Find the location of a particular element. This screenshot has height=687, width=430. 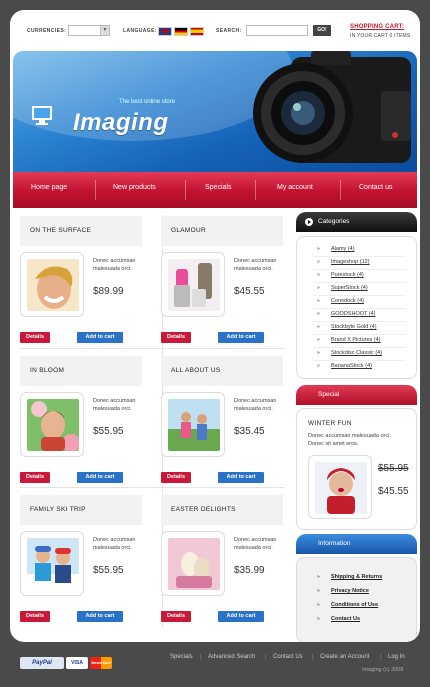

product-price: $55.95 is located at coordinates (108, 570).